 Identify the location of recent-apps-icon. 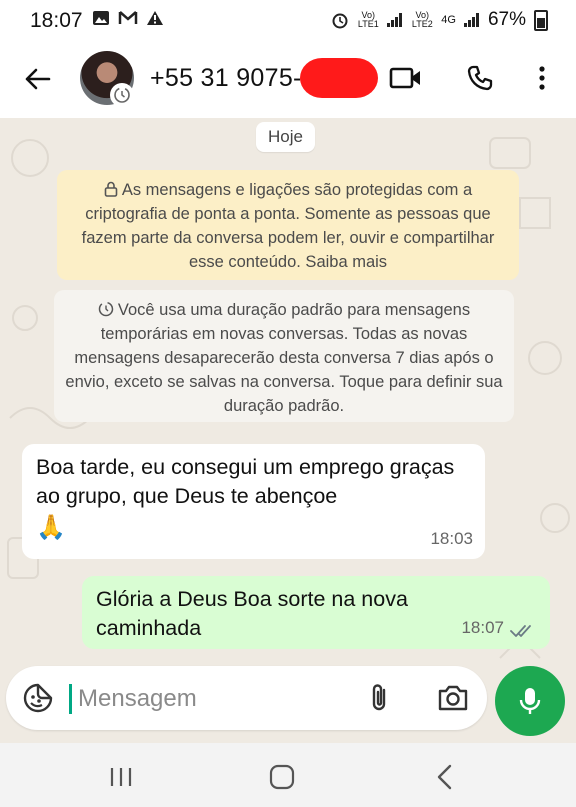
(121, 777).